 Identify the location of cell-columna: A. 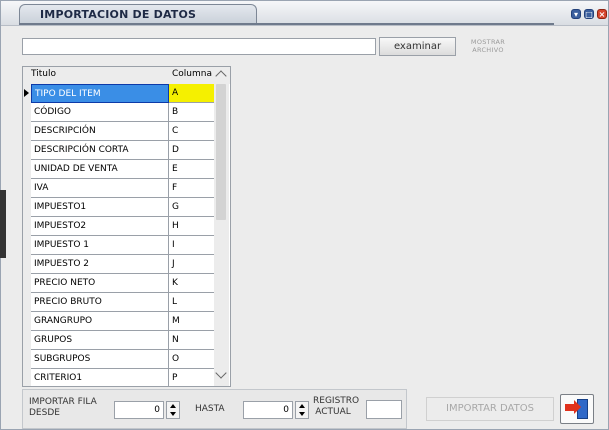
(192, 93).